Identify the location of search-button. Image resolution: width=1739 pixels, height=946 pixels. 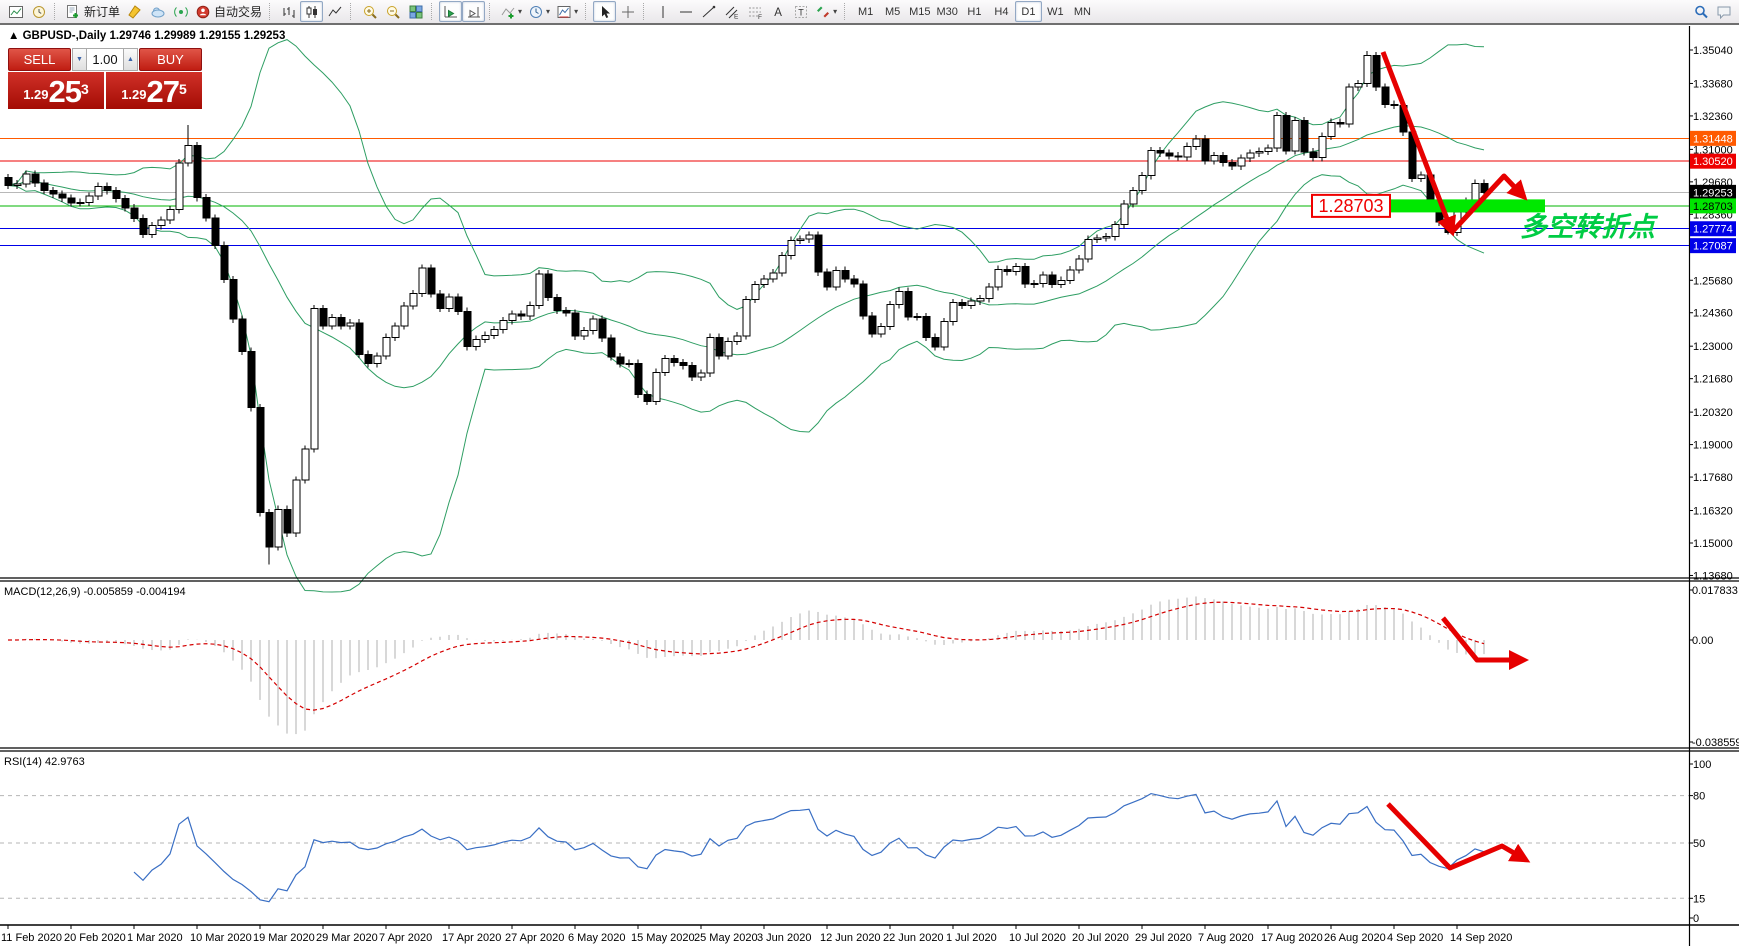
(1700, 11).